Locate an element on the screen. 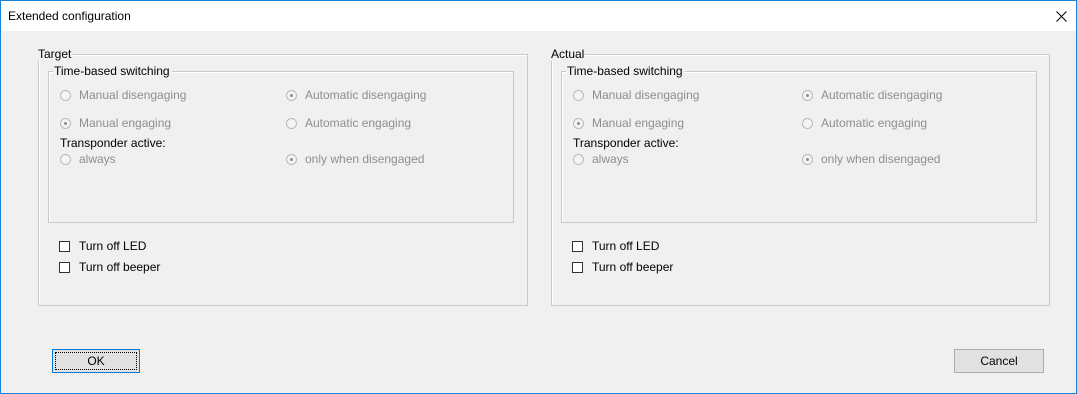  actual-only-when-disengaged-radio: only when disengaged is located at coordinates (871, 159).